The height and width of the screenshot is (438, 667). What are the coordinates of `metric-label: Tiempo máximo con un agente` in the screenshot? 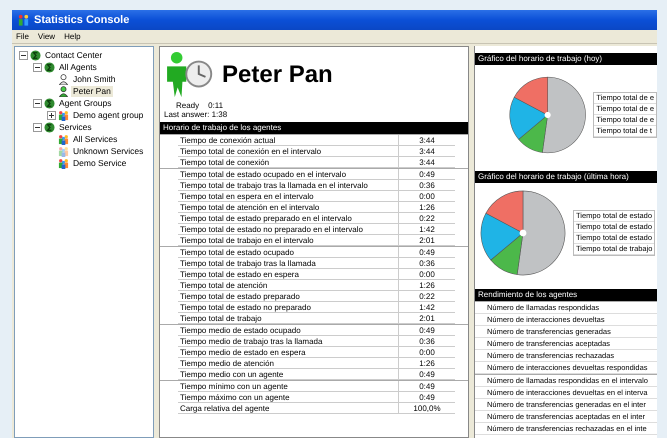 It's located at (288, 397).